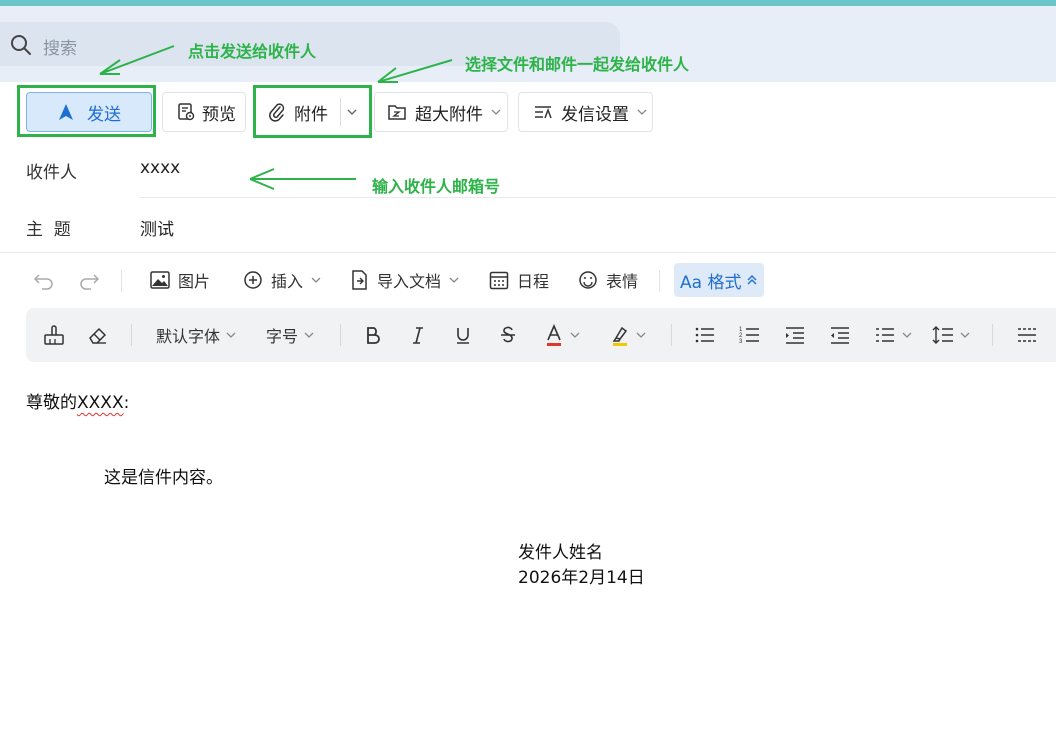 This screenshot has width=1056, height=729. I want to click on insert-button: 插入, so click(282, 280).